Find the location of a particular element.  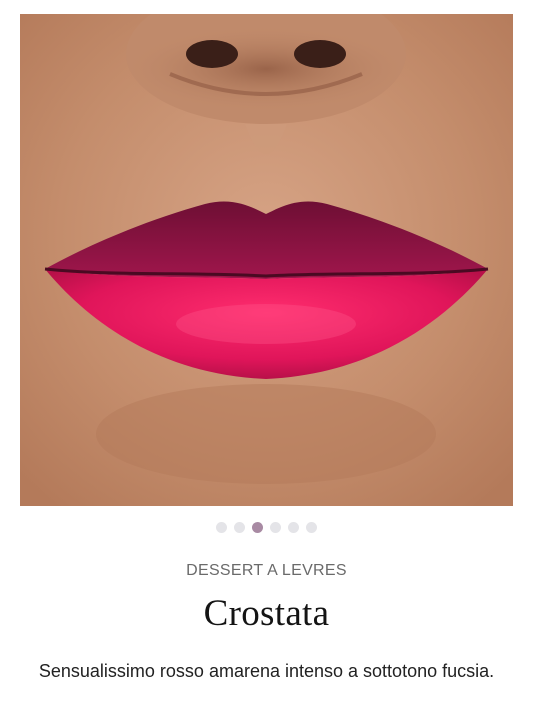

product-collection: DESSERT A LEVRES is located at coordinates (266, 570).